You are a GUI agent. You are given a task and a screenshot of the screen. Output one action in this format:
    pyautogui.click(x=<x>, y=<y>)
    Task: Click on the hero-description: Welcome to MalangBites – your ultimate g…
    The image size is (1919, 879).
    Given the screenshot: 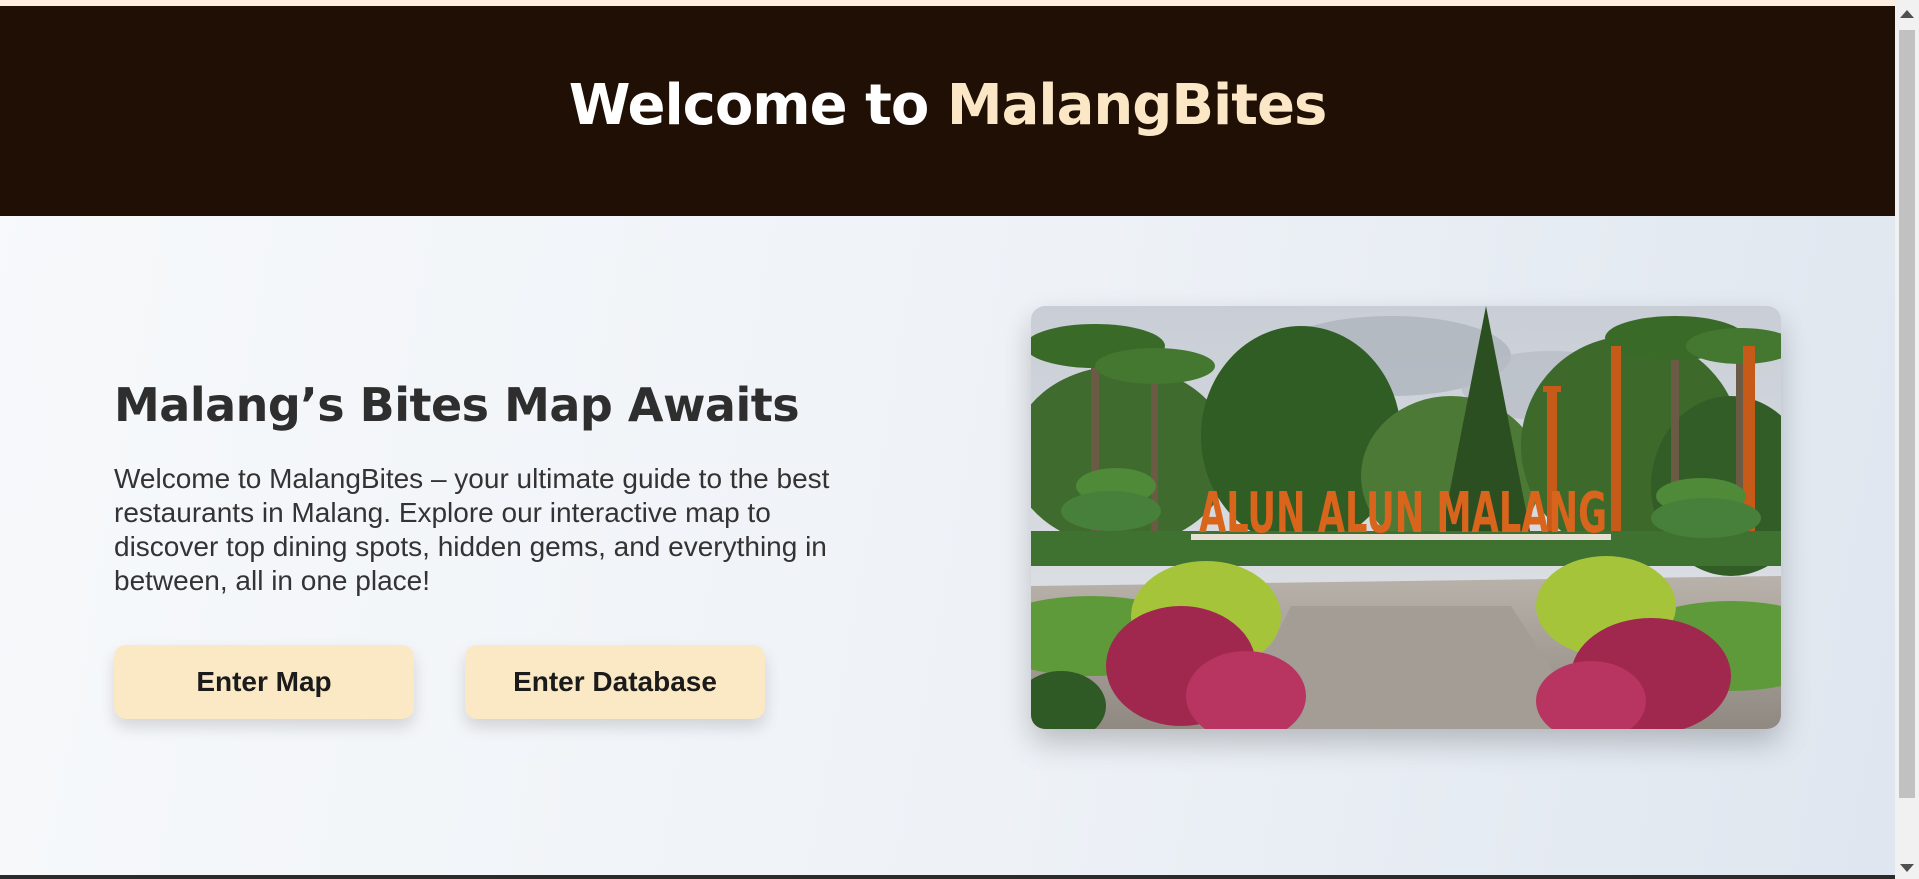 What is the action you would take?
    pyautogui.click(x=472, y=529)
    